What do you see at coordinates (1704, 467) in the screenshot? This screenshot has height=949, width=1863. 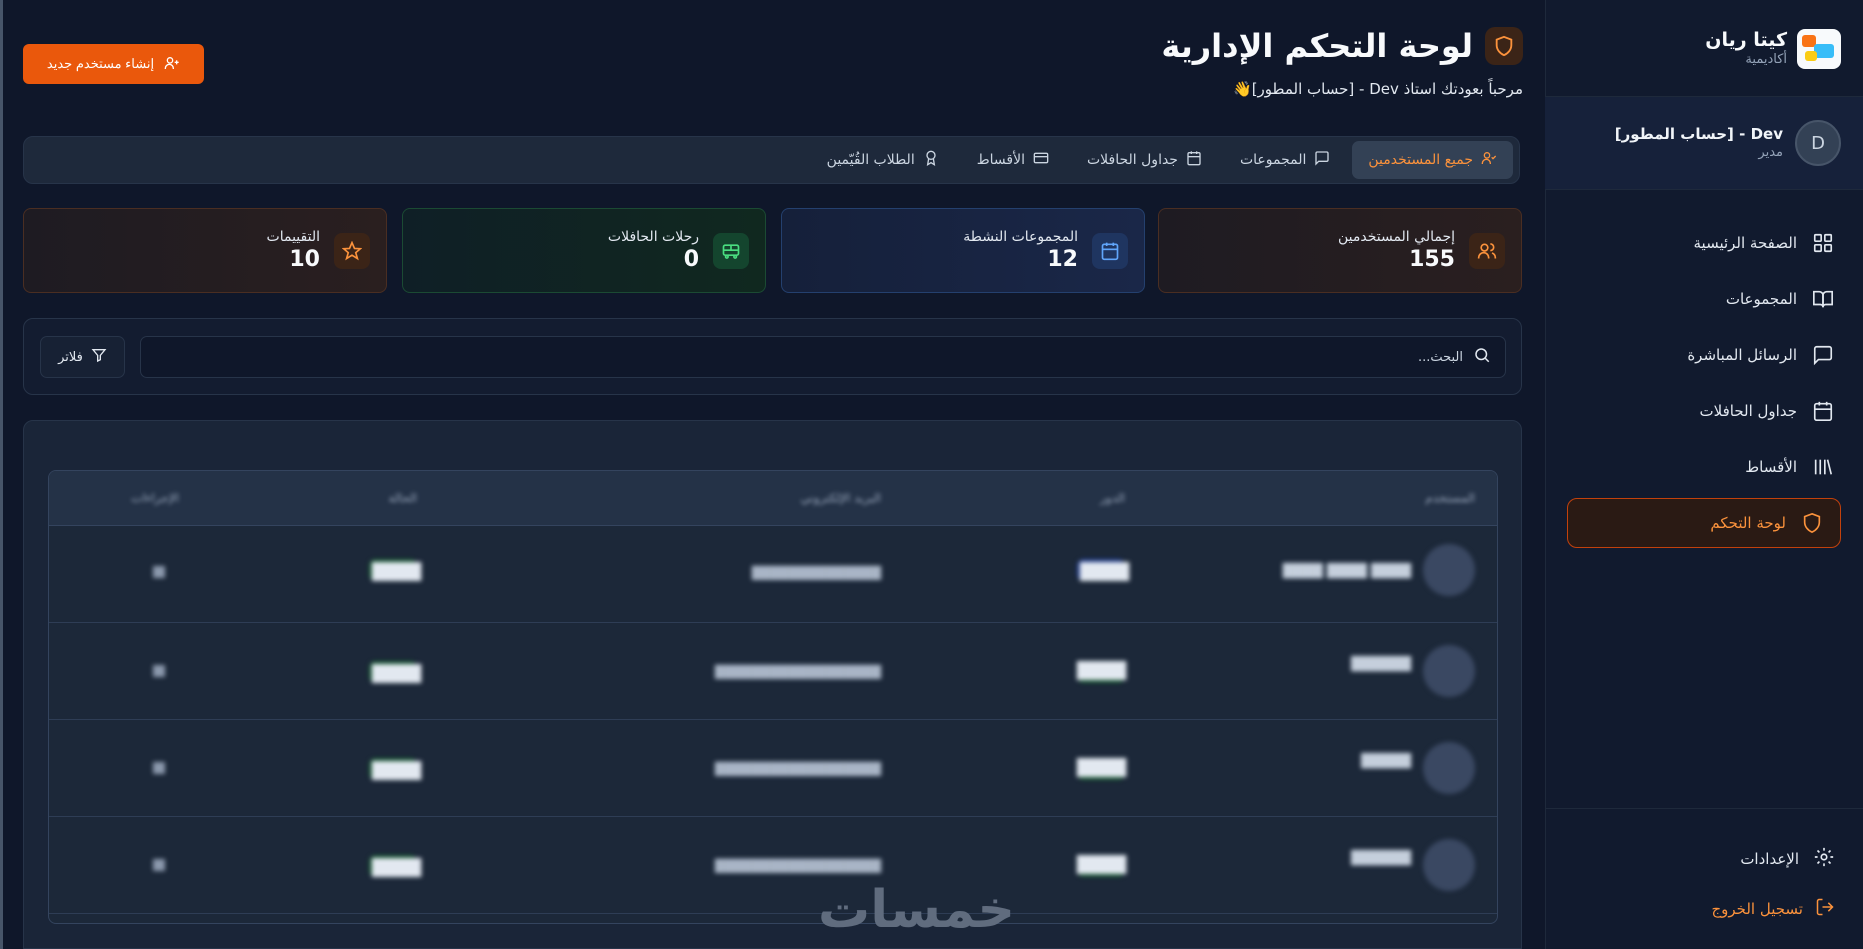 I see `sidebar-item-installments: الأقساط` at bounding box center [1704, 467].